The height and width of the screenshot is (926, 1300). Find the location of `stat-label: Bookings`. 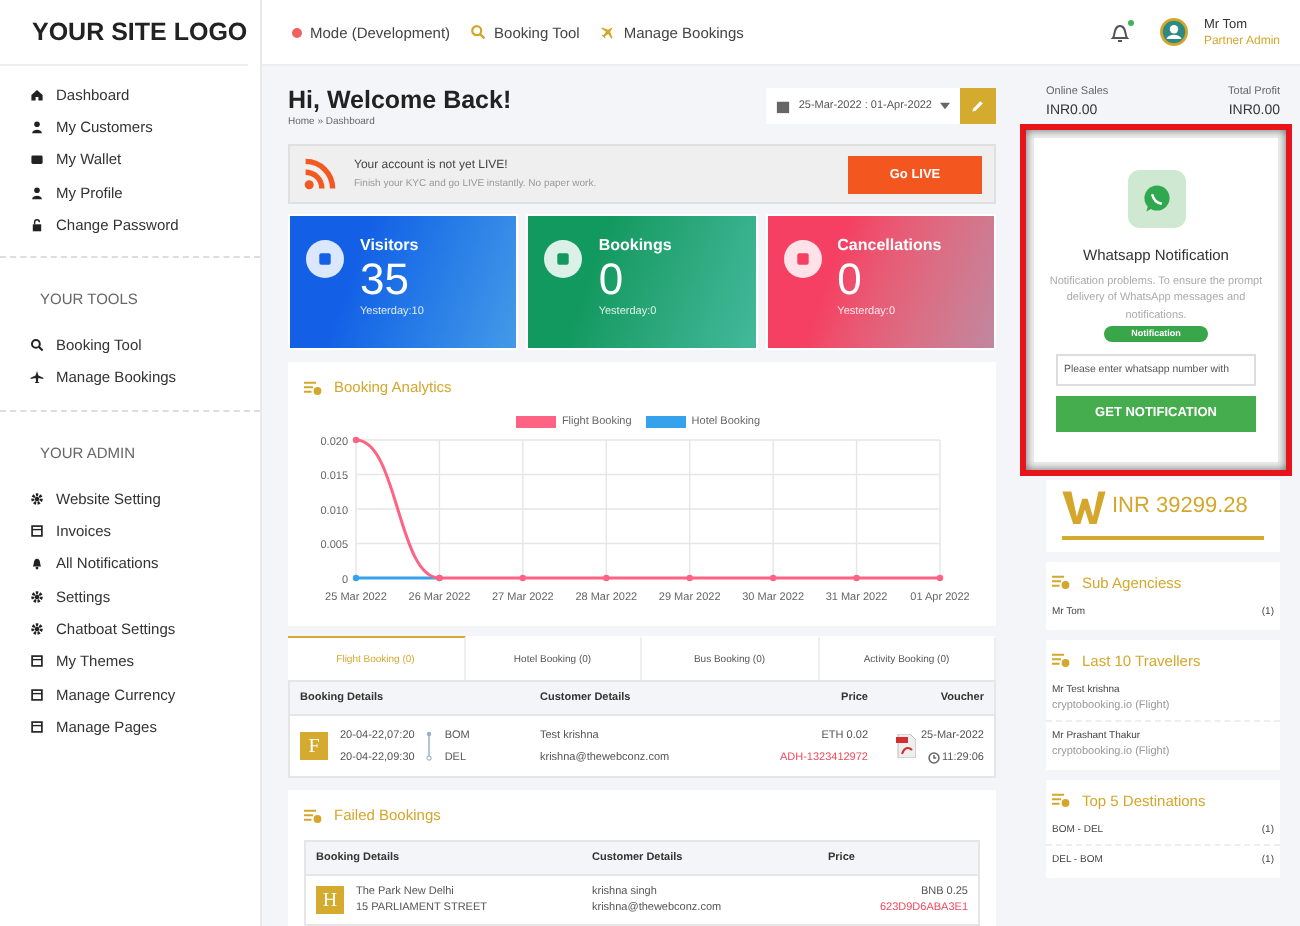

stat-label: Bookings is located at coordinates (635, 245).